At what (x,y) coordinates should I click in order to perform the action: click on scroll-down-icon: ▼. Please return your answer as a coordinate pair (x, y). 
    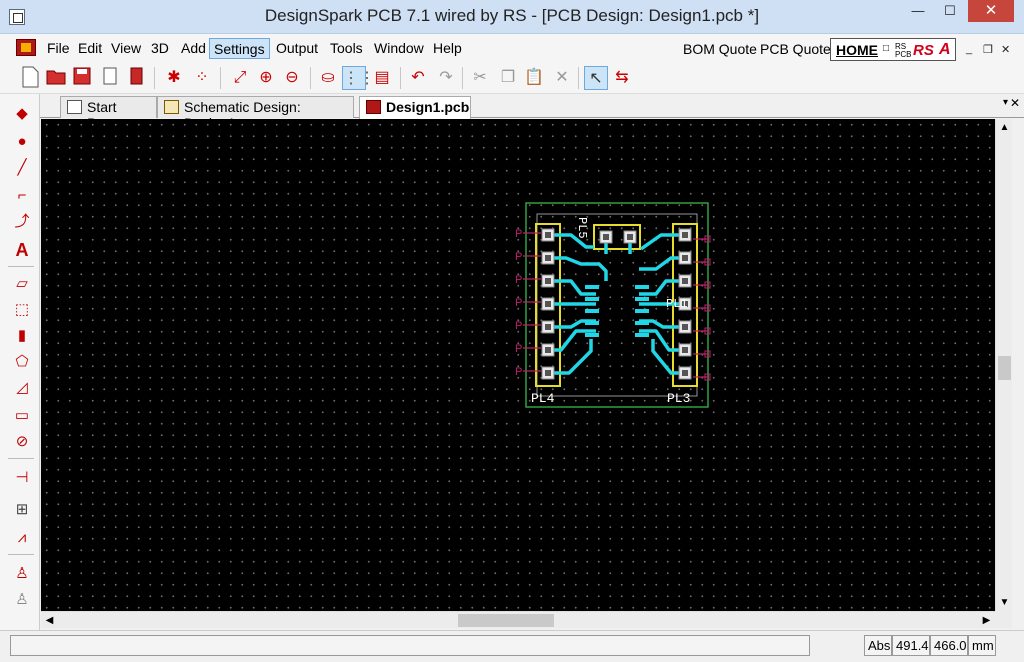
    Looking at the image, I should click on (1004, 602).